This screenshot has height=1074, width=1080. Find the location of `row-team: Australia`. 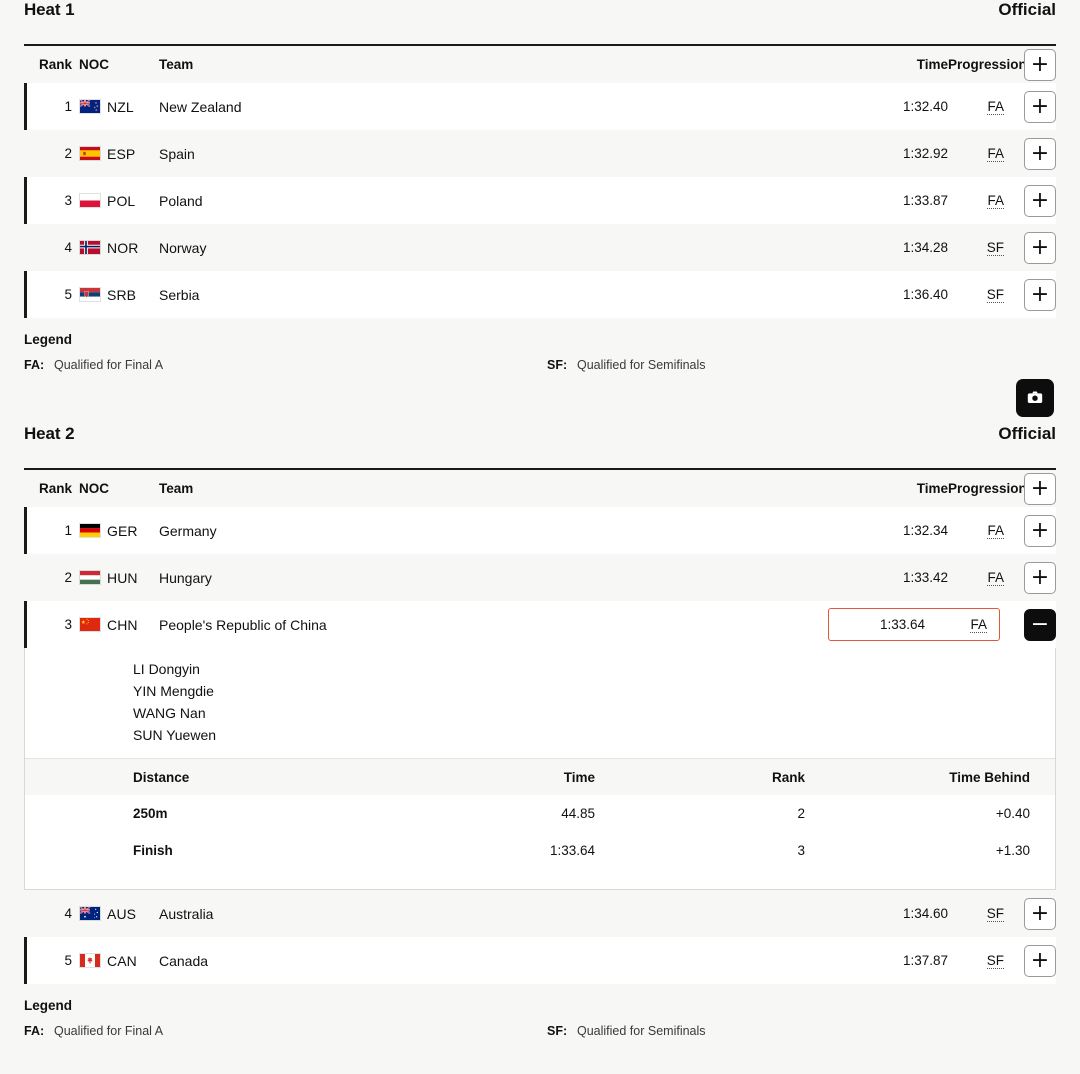

row-team: Australia is located at coordinates (186, 913).